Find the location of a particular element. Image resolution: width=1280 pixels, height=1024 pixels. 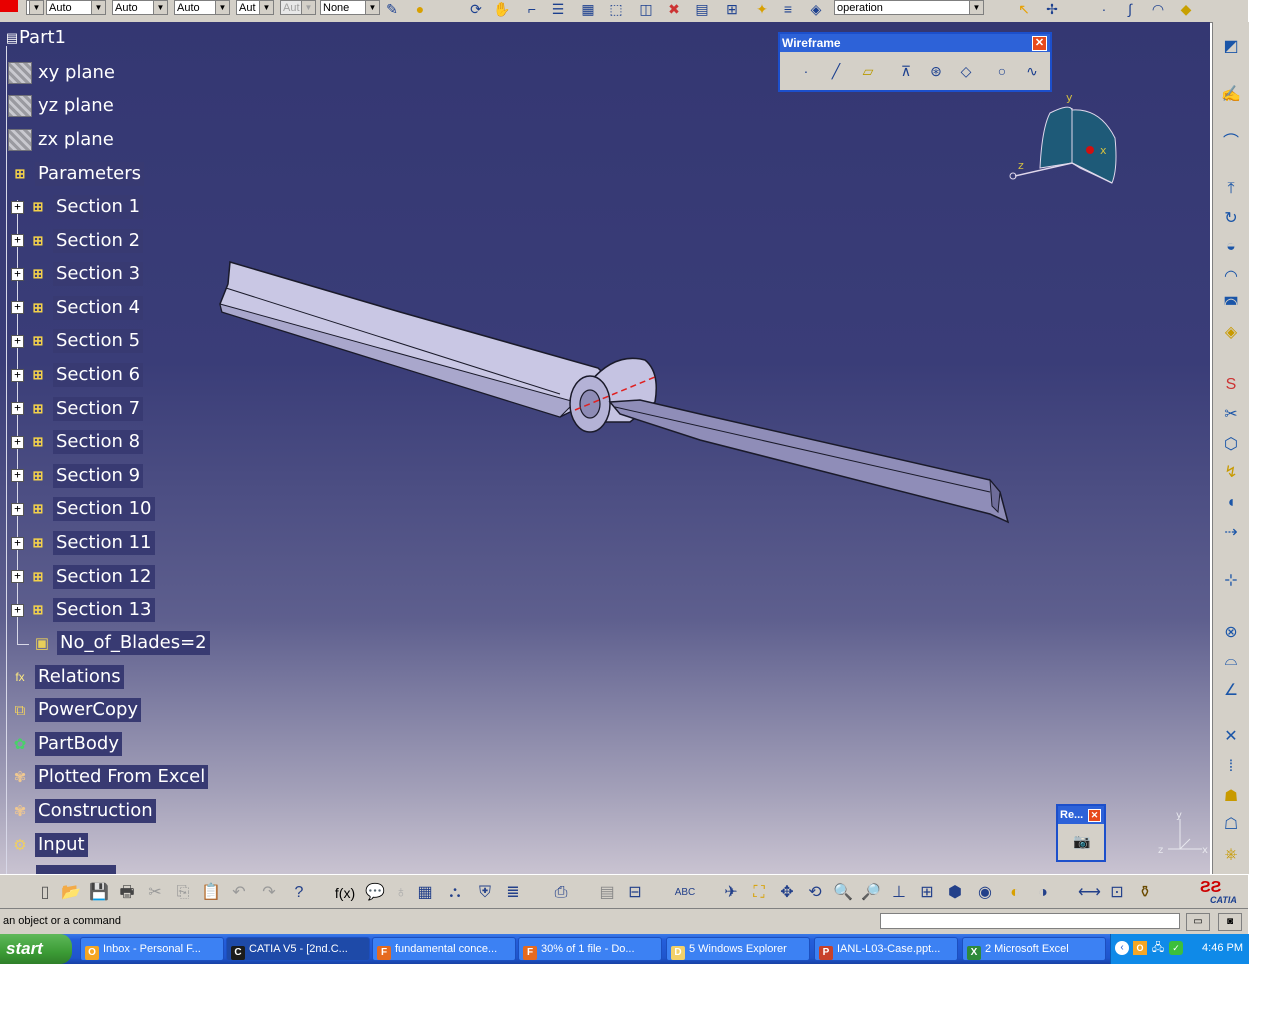

intersection-icon: ⊛ is located at coordinates (936, 71).